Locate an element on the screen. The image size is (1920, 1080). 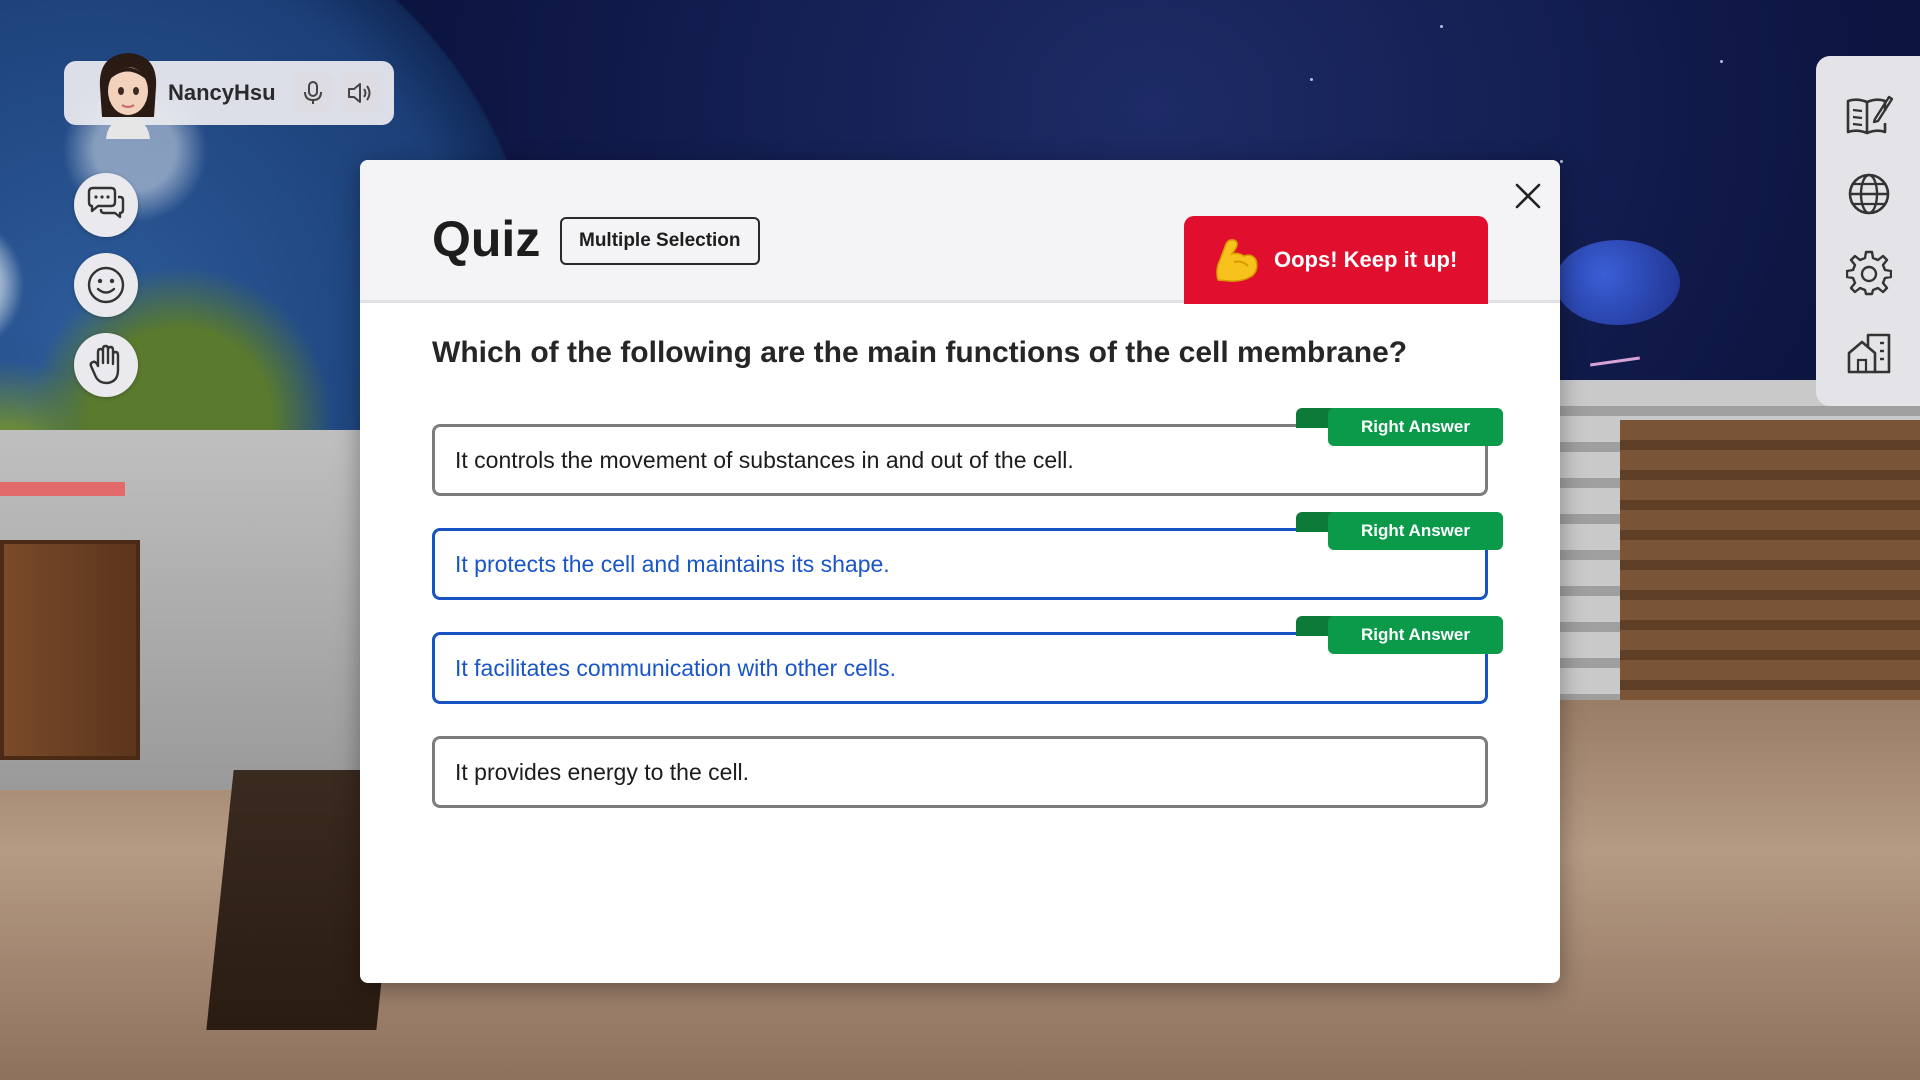
building-button is located at coordinates (1869, 353).